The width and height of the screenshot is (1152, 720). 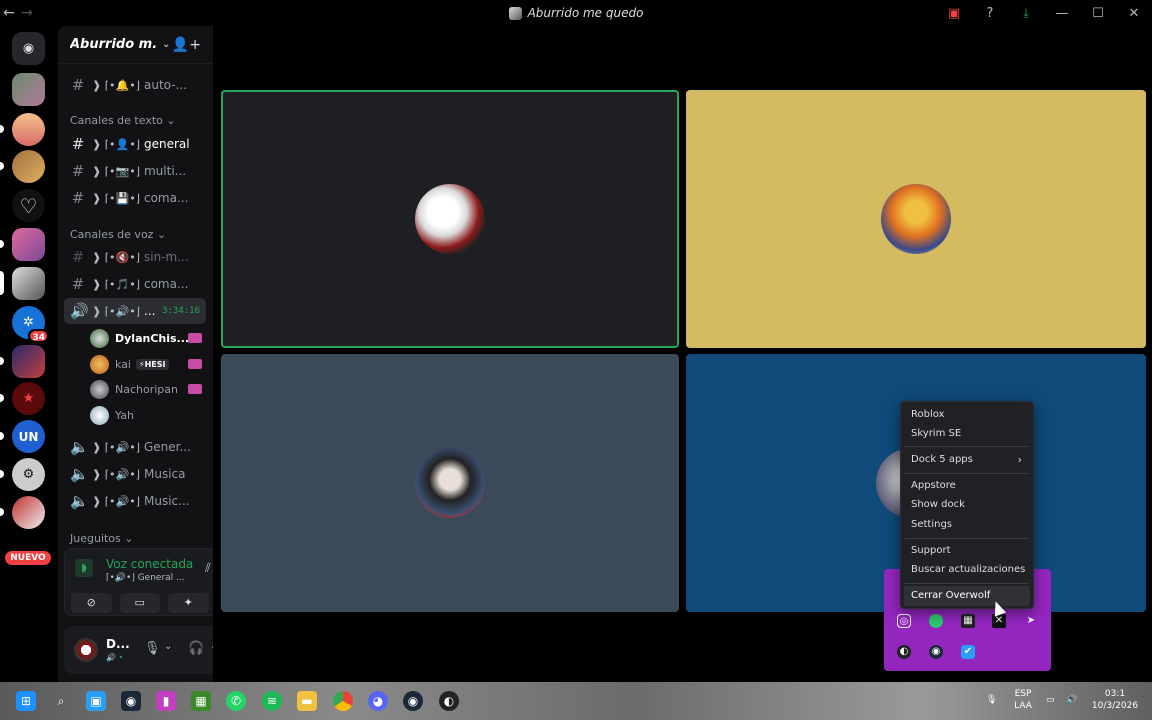 I want to click on menu-item-roblox: Roblox, so click(x=967, y=415).